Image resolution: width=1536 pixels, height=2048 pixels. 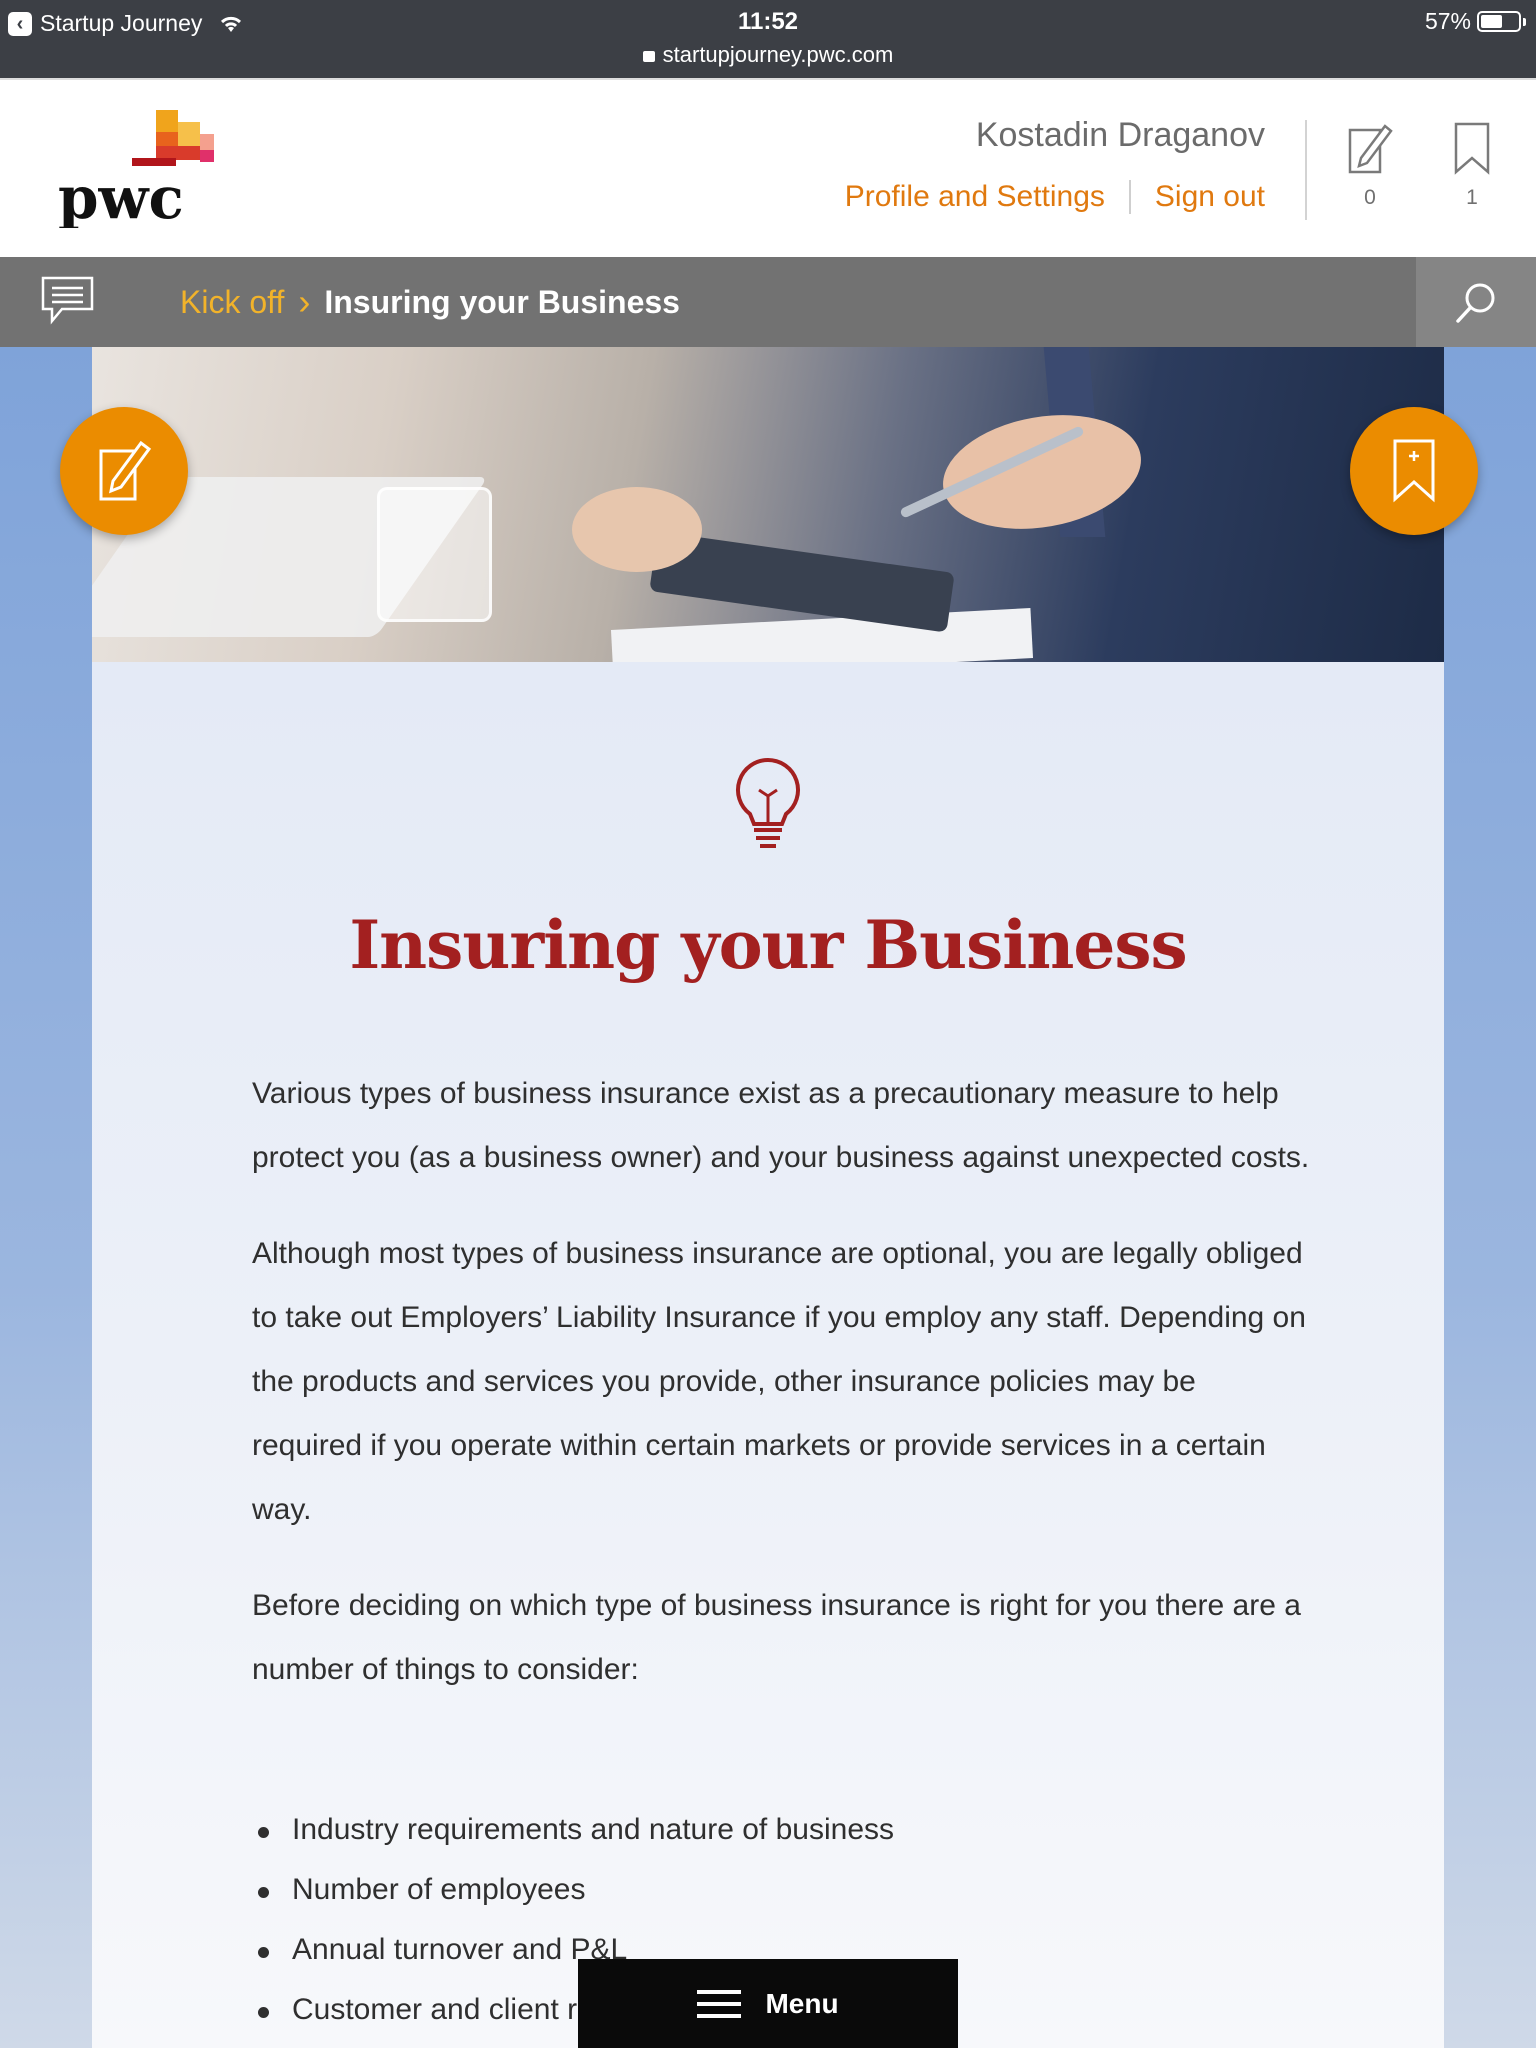 What do you see at coordinates (502, 301) in the screenshot?
I see `breadcrumb-current: Insuring your Business` at bounding box center [502, 301].